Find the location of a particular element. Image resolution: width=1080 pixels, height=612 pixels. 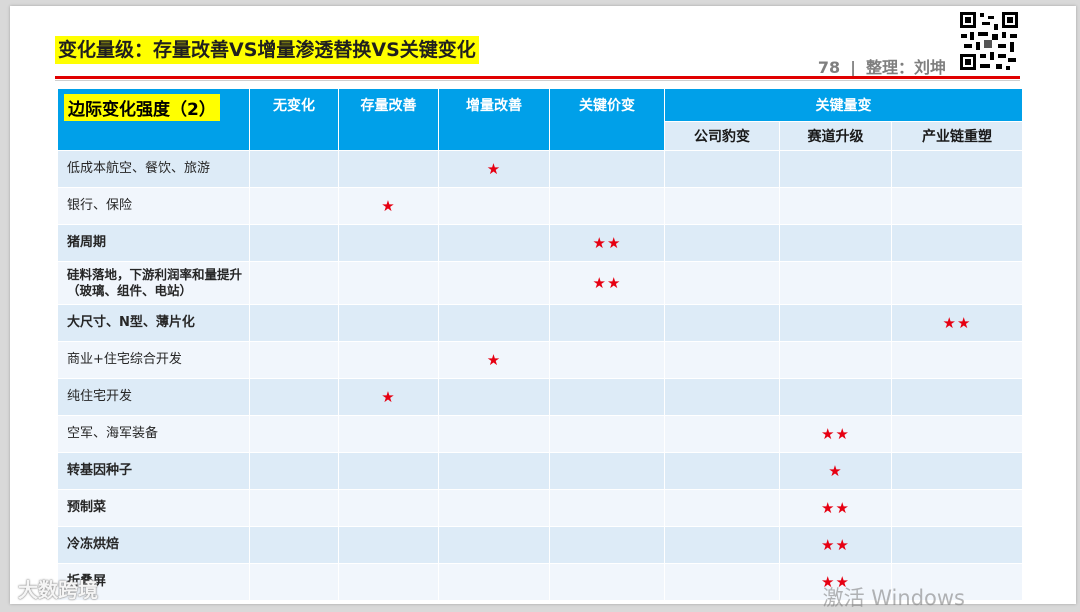

title-rule-gray is located at coordinates (537, 80).